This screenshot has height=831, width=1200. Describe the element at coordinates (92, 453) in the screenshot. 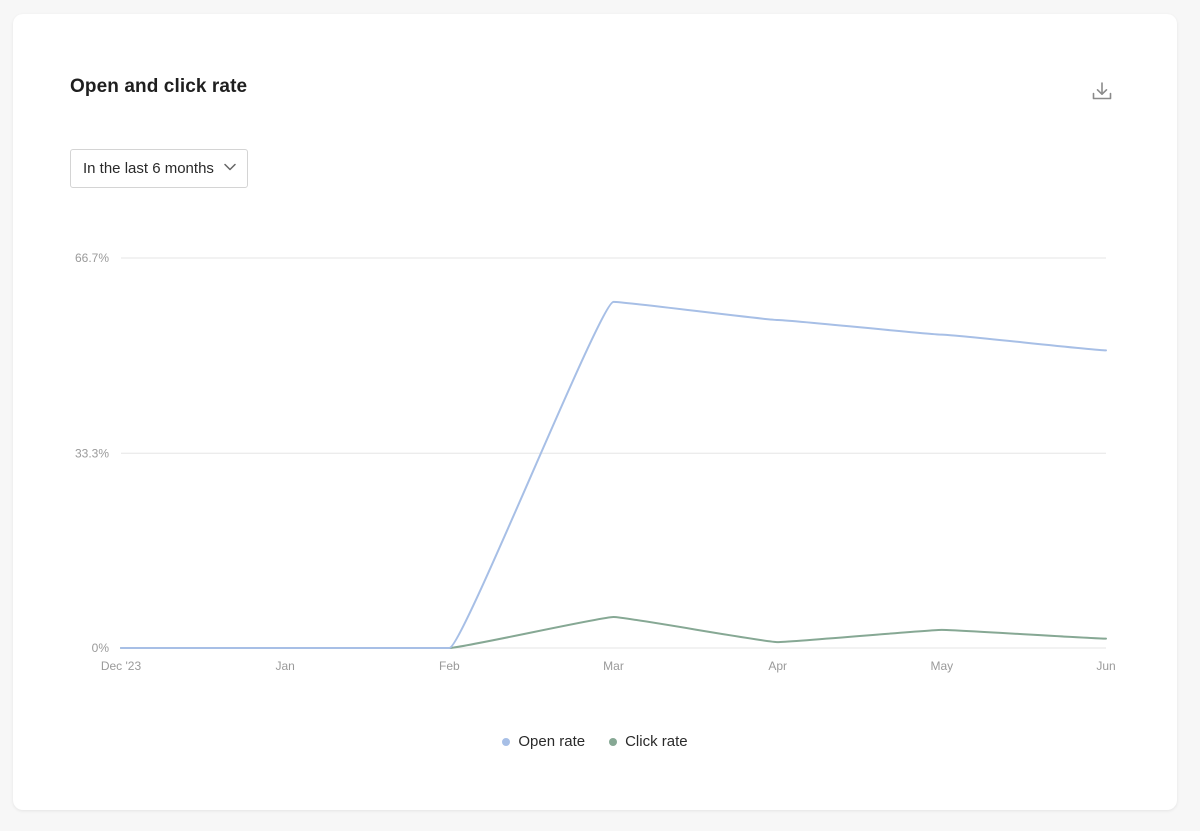

I see `y-tick-label: 33.3%` at that location.